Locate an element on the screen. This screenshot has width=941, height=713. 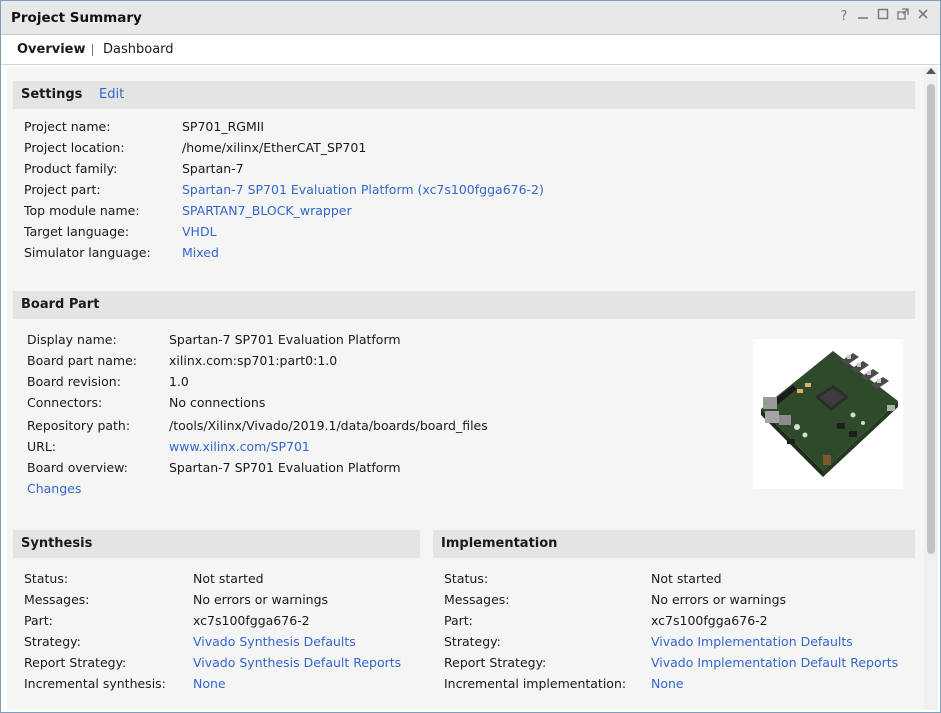
row-label: URL: is located at coordinates (42, 446).